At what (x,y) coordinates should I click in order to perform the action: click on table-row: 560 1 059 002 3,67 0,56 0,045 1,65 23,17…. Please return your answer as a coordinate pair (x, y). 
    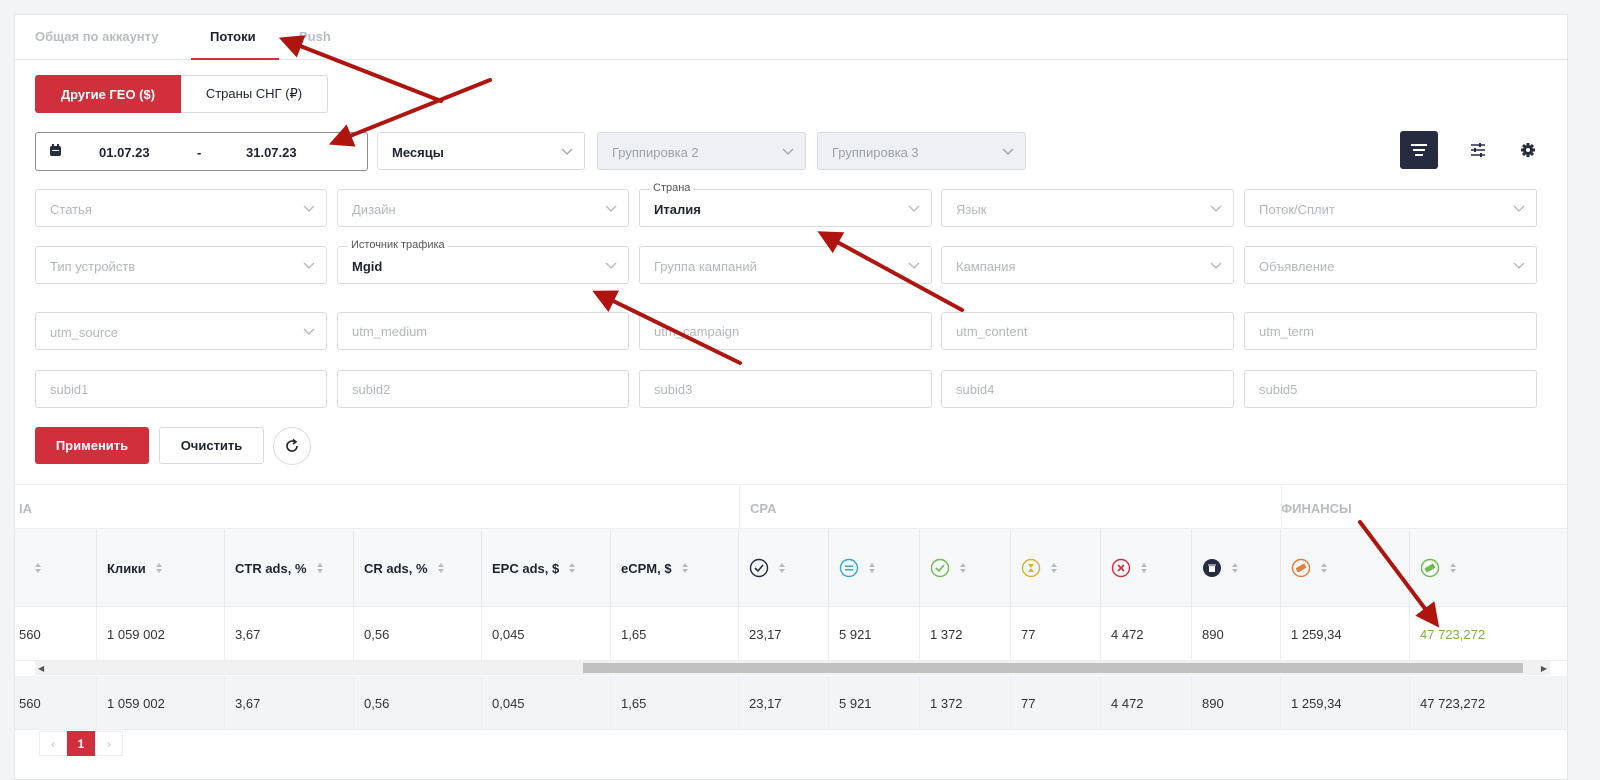
    Looking at the image, I should click on (791, 634).